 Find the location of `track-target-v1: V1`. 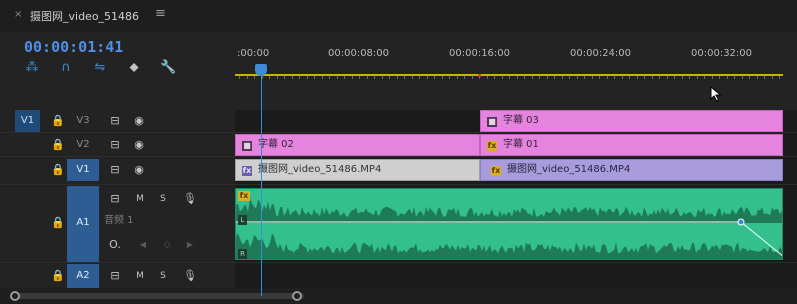

track-target-v1: V1 is located at coordinates (83, 170).